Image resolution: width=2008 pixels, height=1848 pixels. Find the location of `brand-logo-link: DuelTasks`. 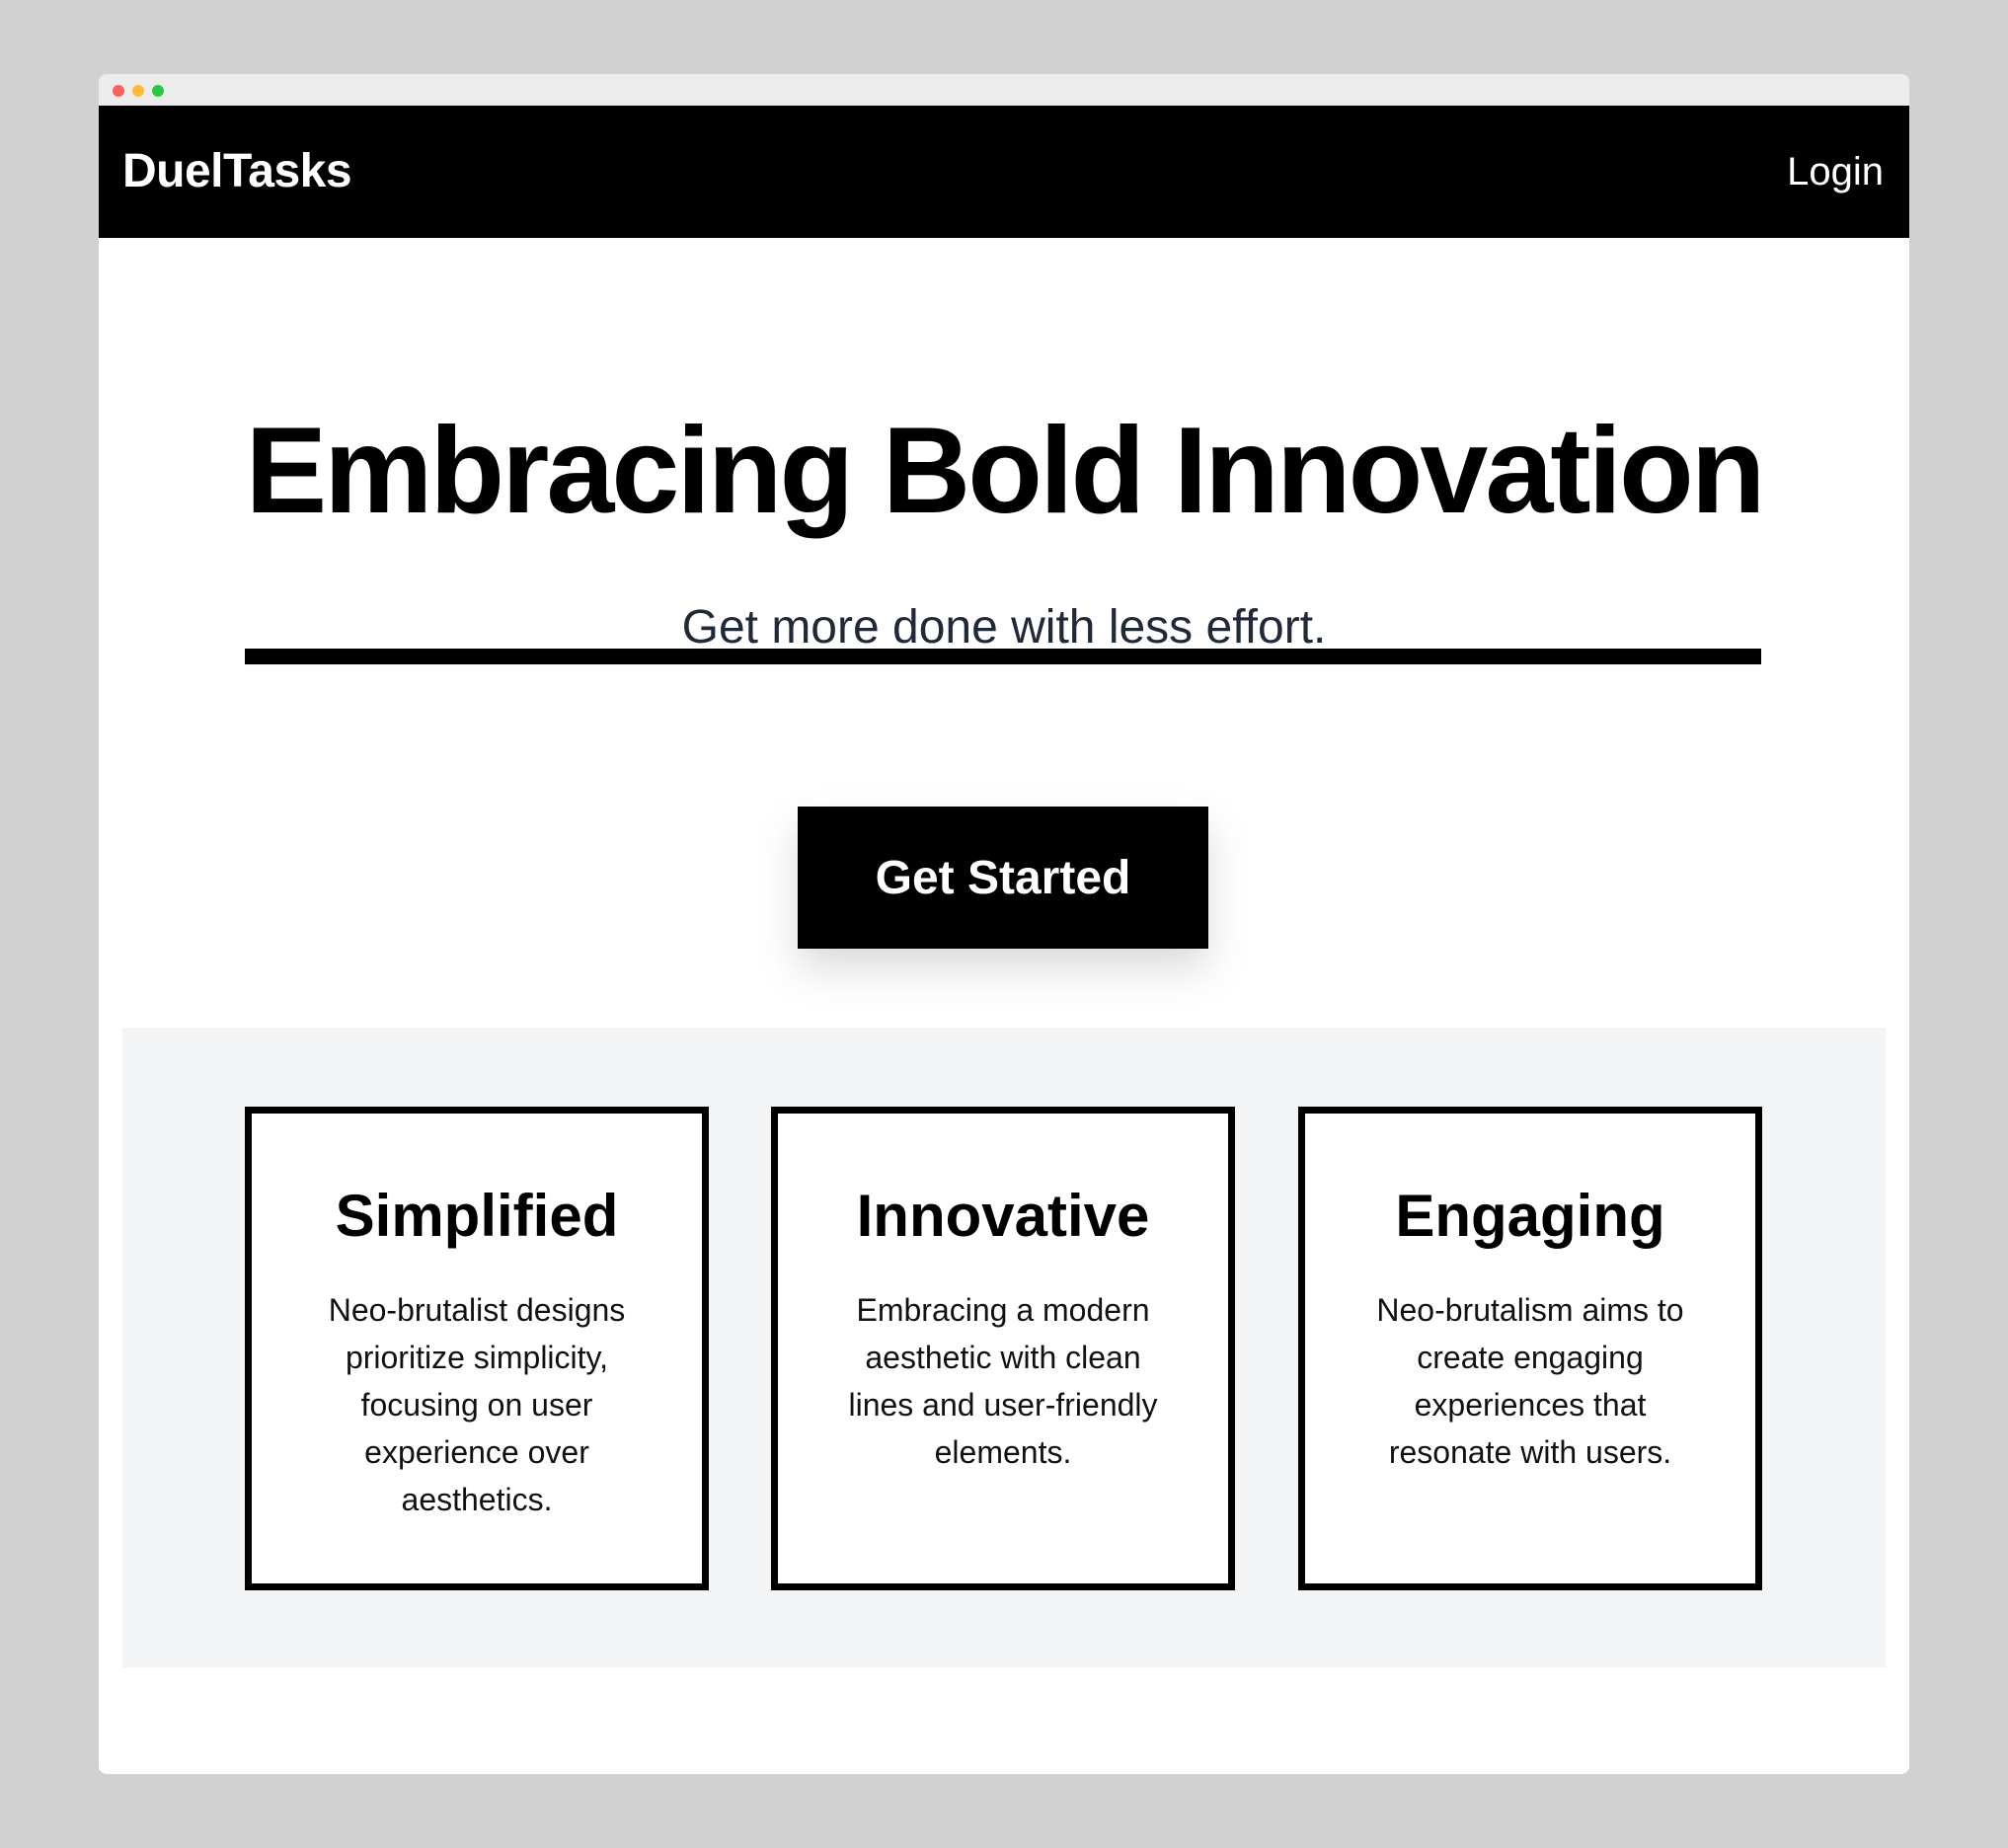

brand-logo-link: DuelTasks is located at coordinates (237, 172).